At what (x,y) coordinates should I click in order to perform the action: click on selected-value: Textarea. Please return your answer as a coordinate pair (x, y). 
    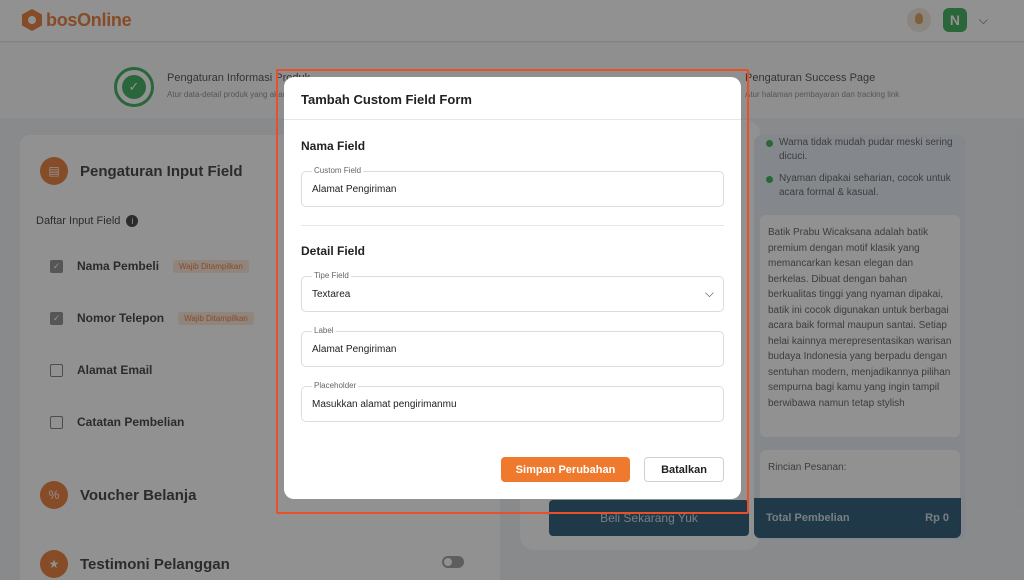
    Looking at the image, I should click on (502, 294).